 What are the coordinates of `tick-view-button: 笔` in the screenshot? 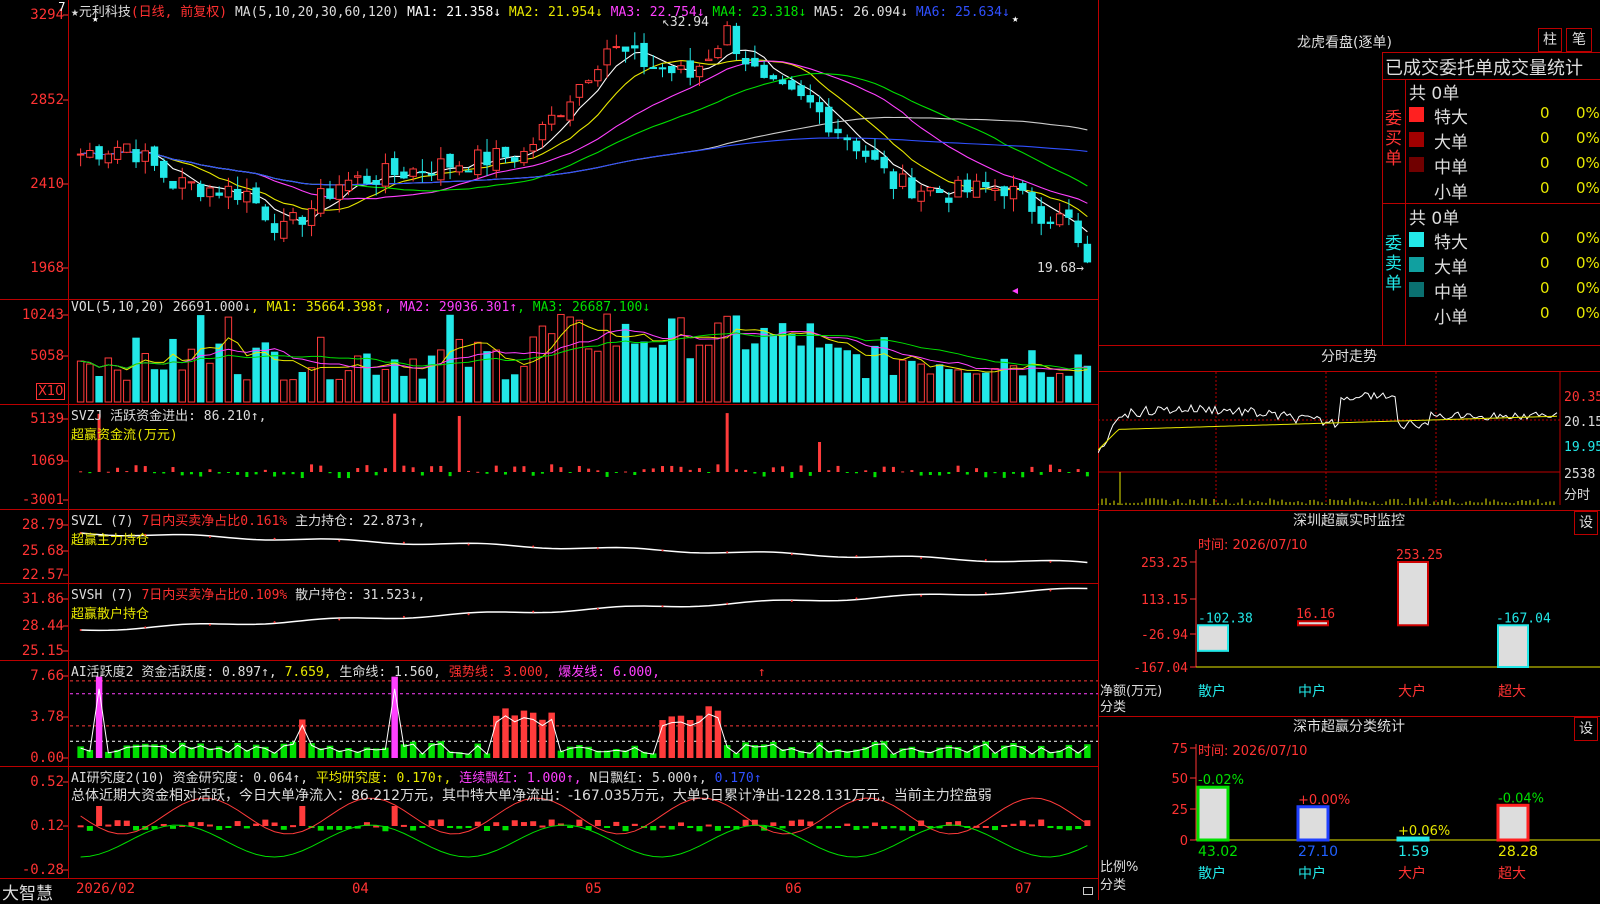 It's located at (1579, 40).